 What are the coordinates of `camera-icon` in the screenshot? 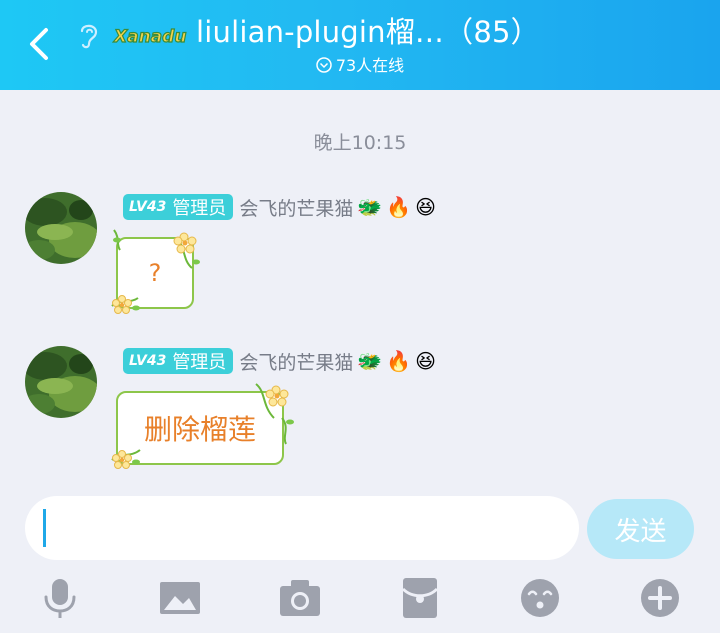 It's located at (300, 598).